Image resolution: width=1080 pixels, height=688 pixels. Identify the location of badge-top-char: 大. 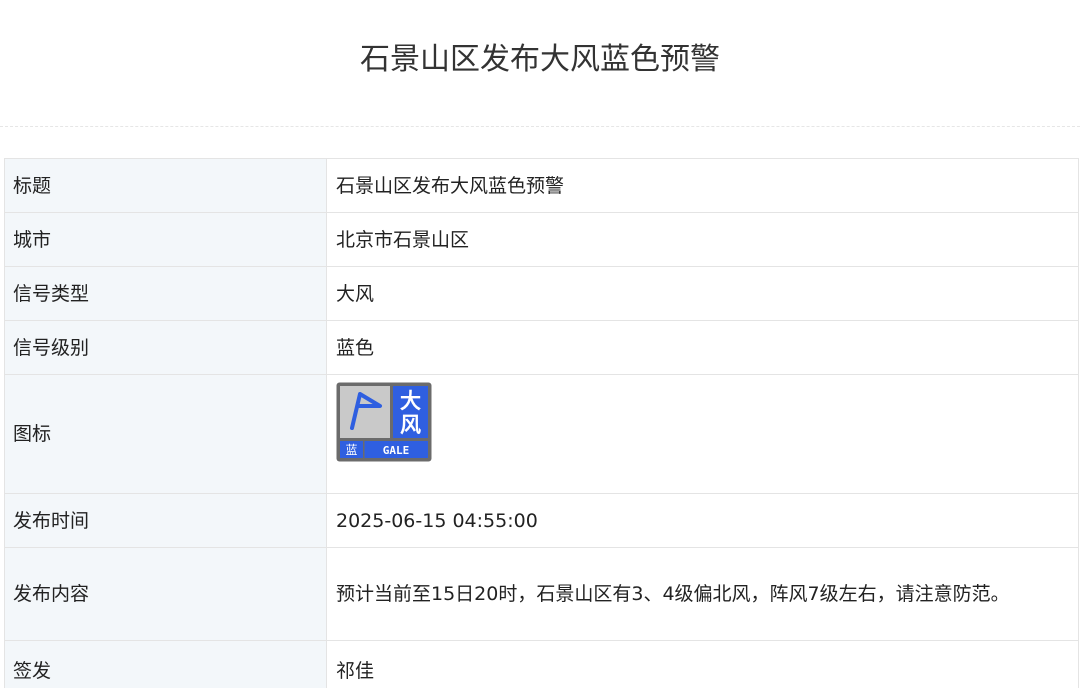
(410, 401).